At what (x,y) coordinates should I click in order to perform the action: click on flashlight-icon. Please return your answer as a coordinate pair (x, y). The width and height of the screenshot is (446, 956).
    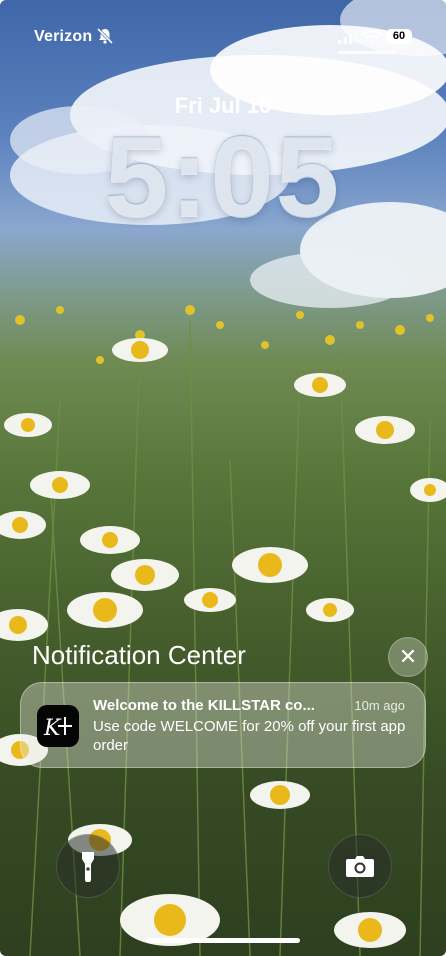
    Looking at the image, I should click on (88, 867).